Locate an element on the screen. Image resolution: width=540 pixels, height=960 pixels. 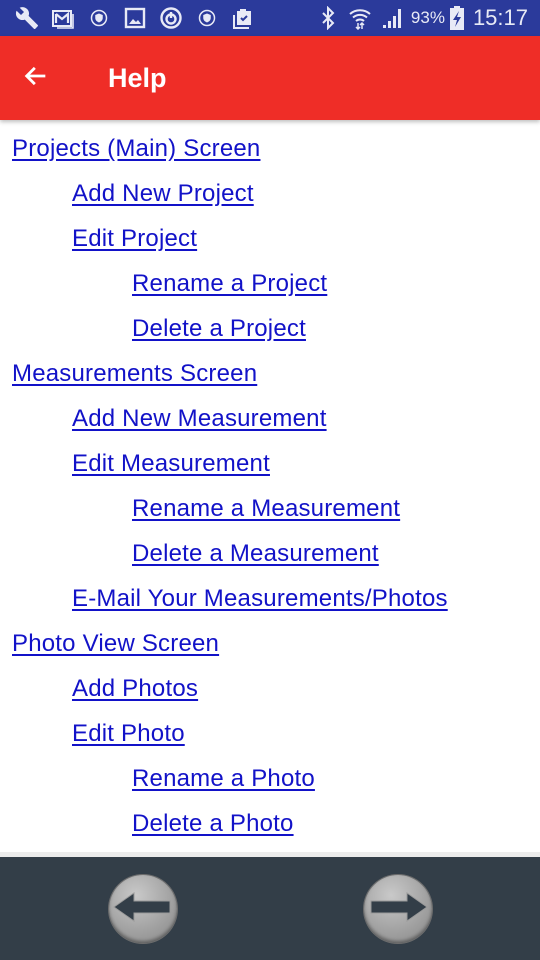
list-item: Add Photos is located at coordinates (270, 696).